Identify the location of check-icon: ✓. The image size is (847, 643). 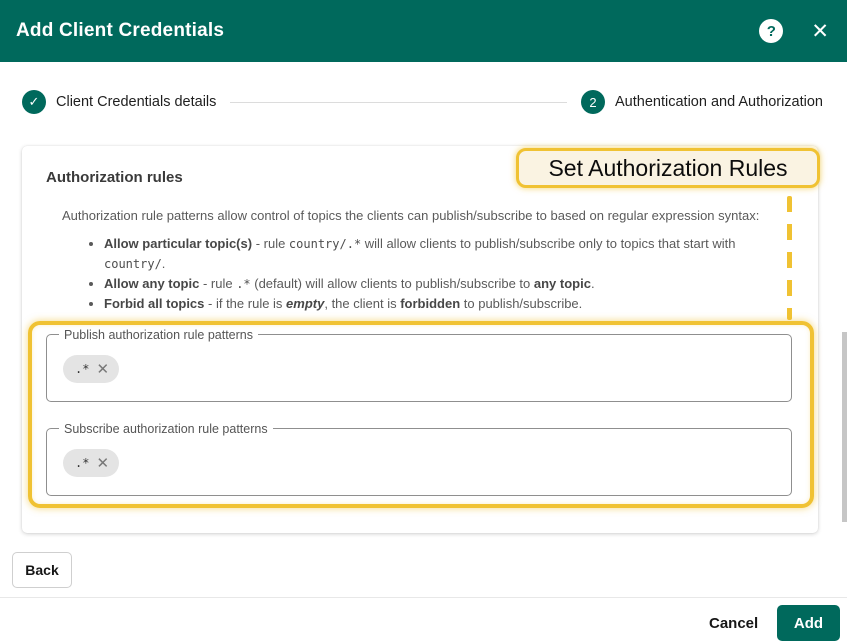
(34, 101).